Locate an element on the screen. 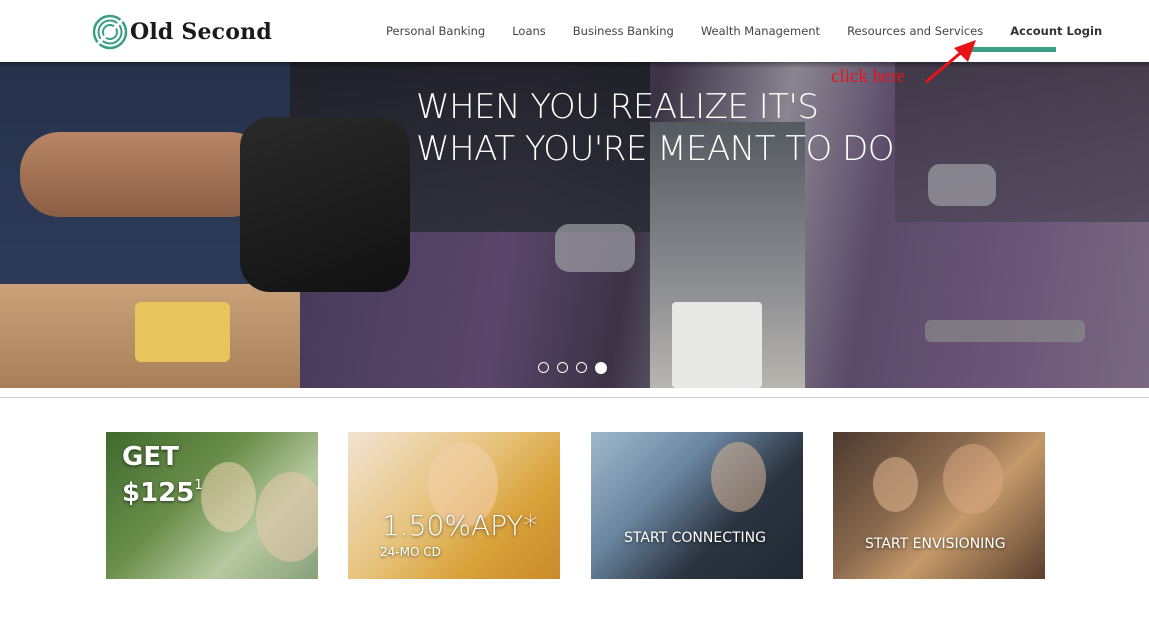 This screenshot has width=1149, height=633. van-step is located at coordinates (1005, 331).